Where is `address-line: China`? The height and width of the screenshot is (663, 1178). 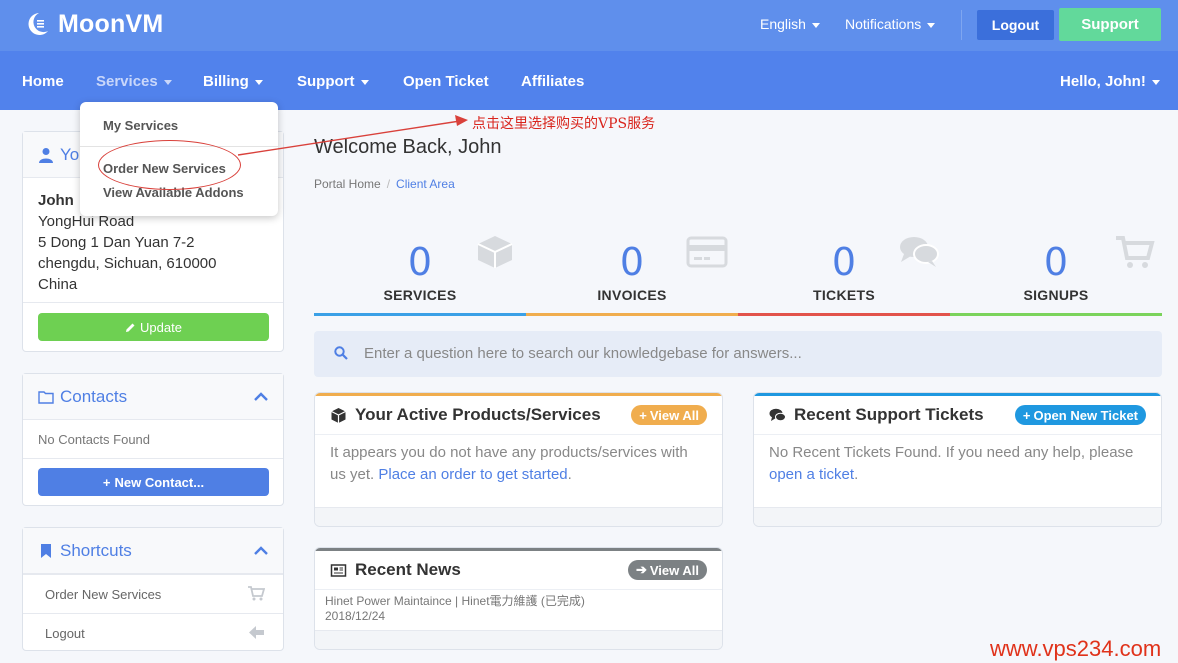
address-line: China is located at coordinates (58, 284).